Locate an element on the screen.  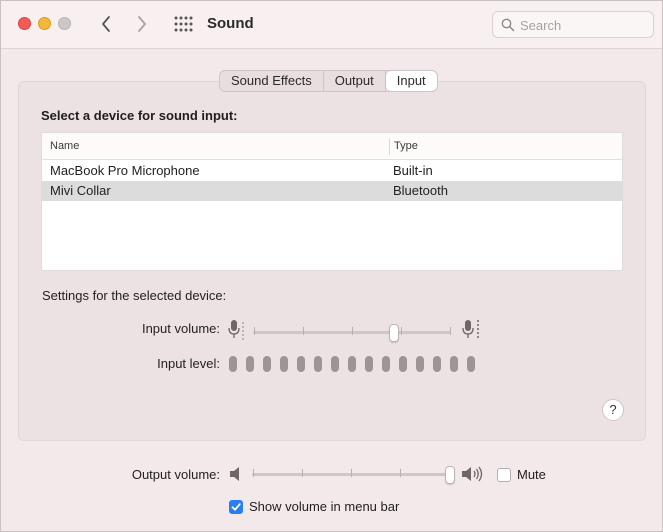
device-type: Bluetooth is located at coordinates (420, 190).